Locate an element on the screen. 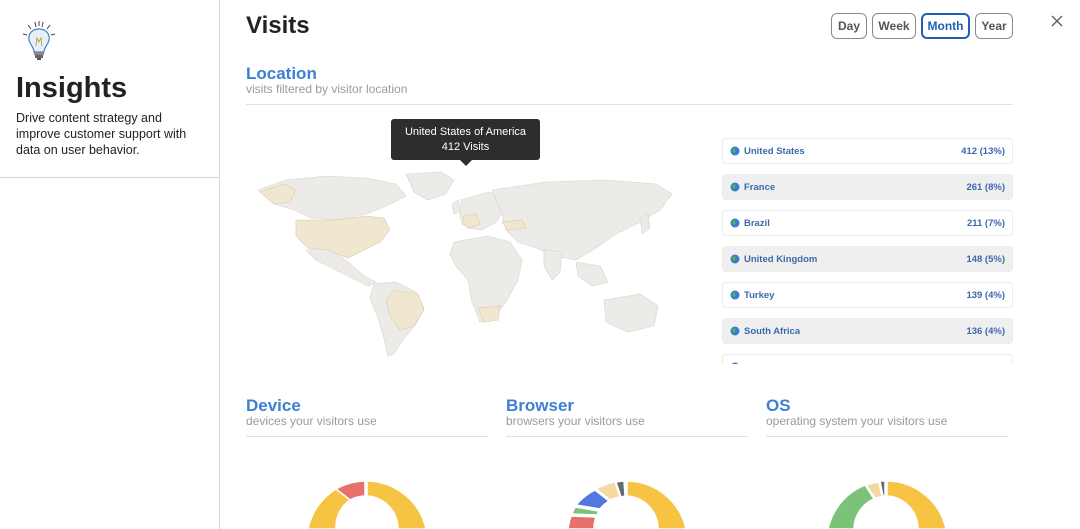 This screenshot has height=529, width=1080. country-value: 261 (8%) is located at coordinates (985, 187).